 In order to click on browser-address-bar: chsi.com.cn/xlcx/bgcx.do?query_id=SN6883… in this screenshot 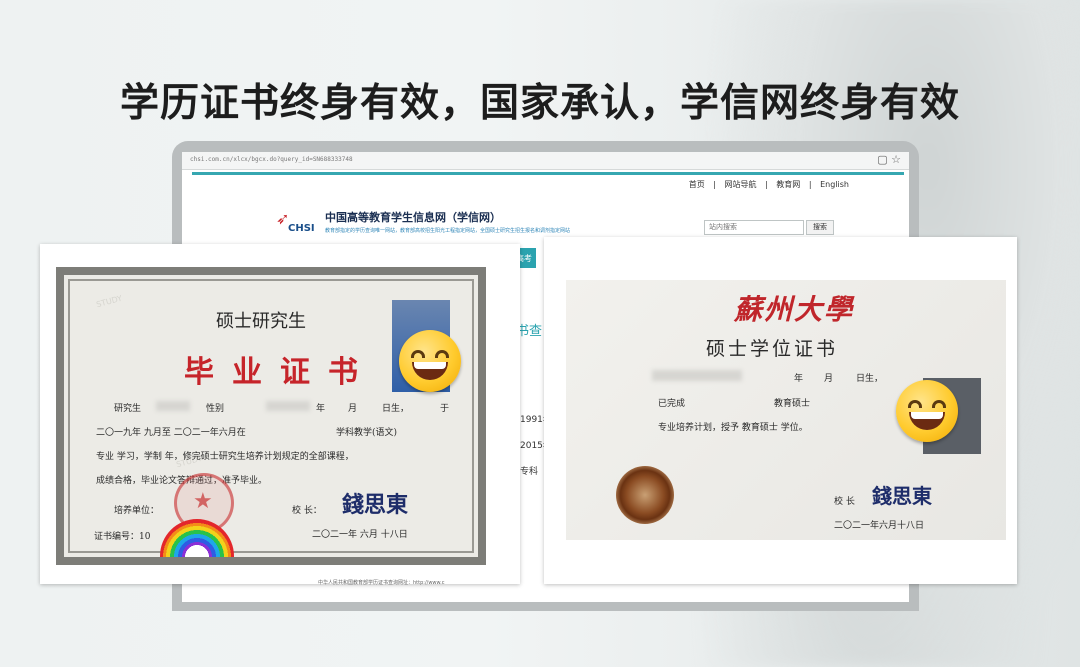, I will do `click(545, 161)`.